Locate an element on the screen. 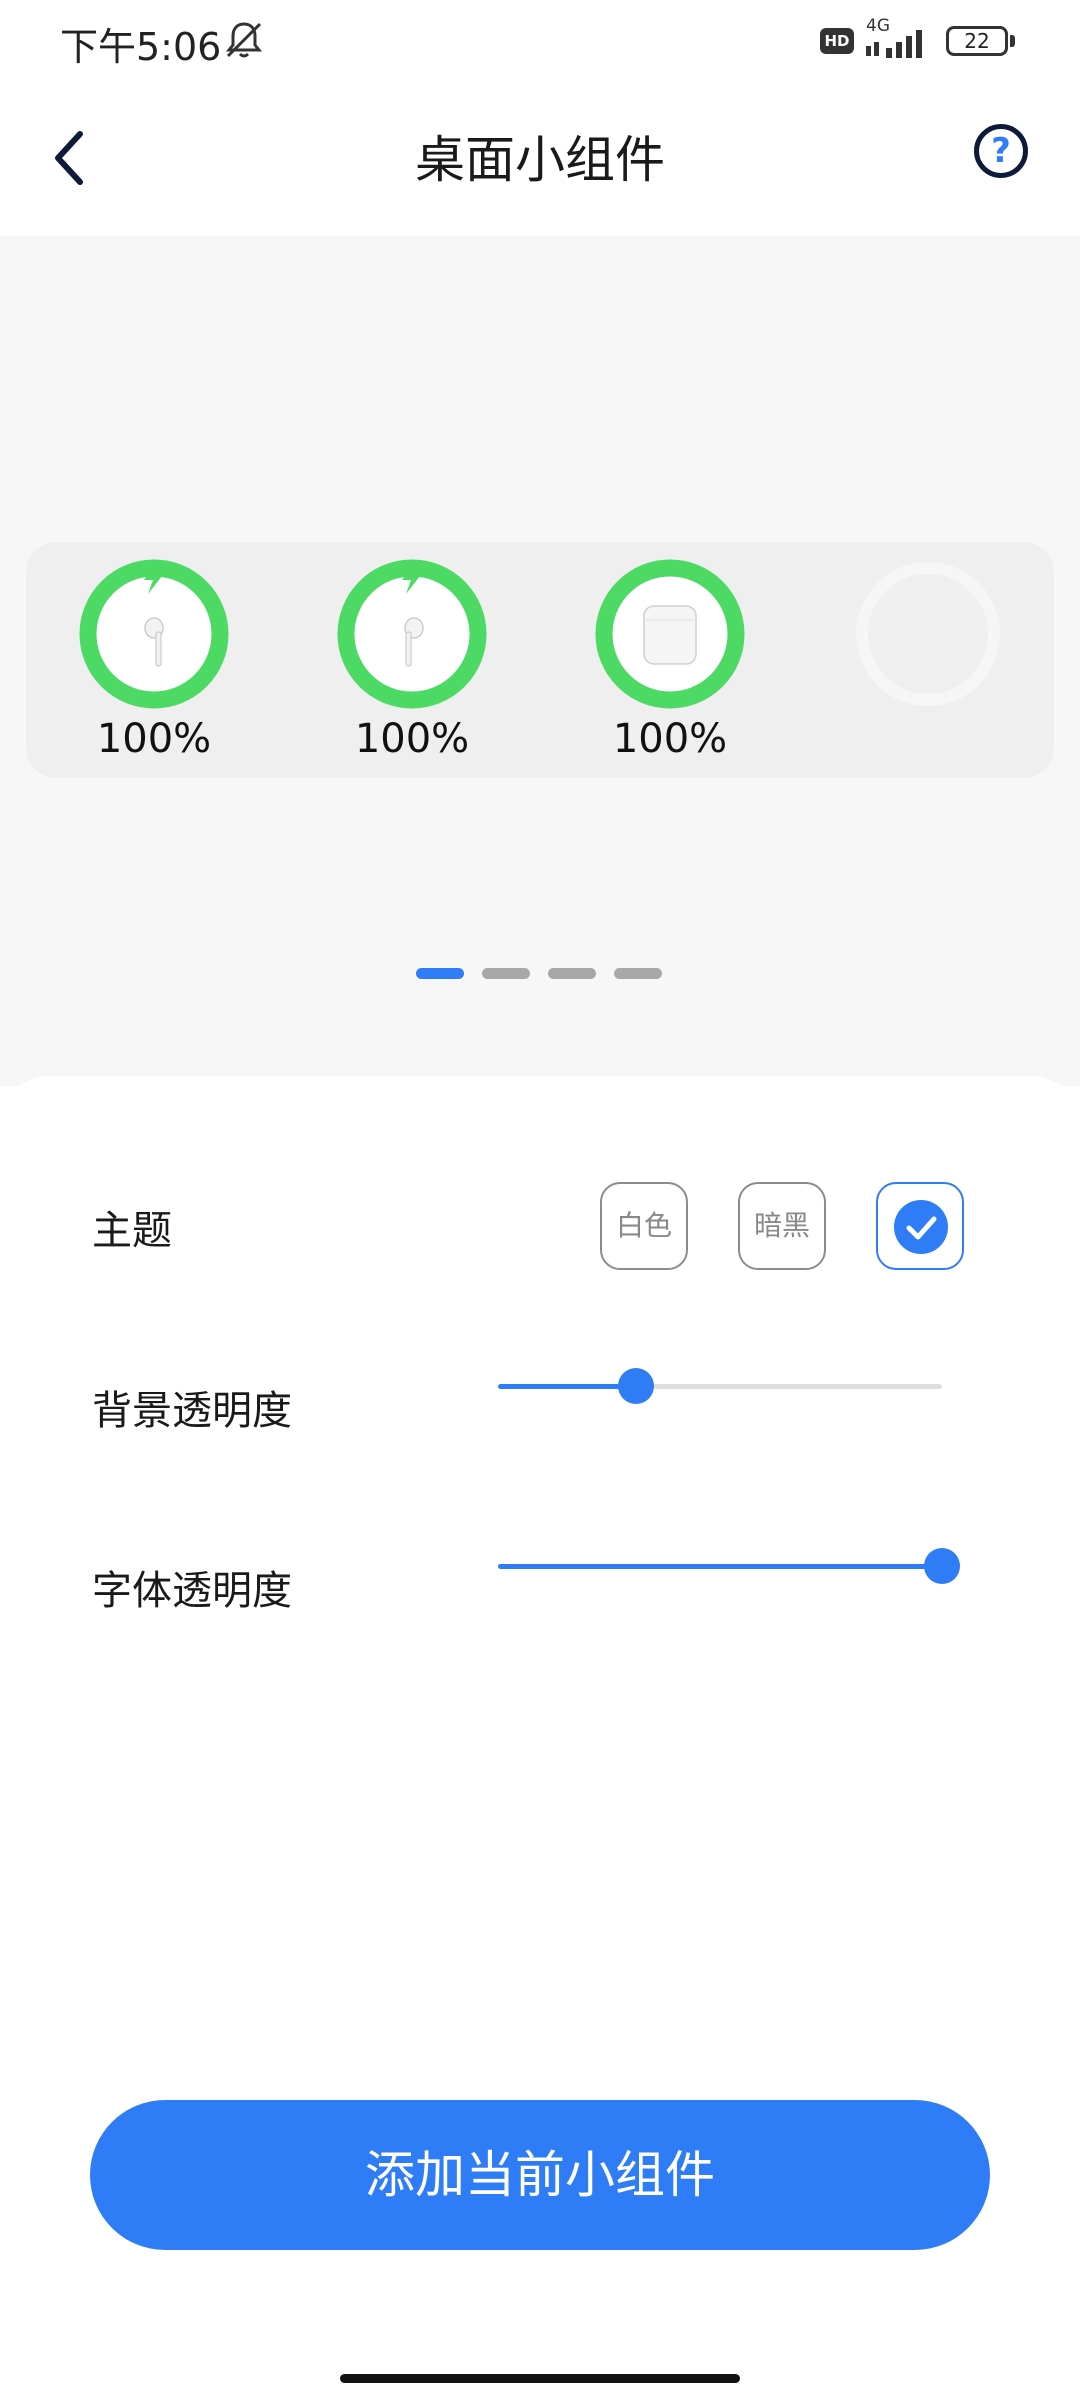 This screenshot has height=2400, width=1080. font-opacity-slider is located at coordinates (729, 1566).